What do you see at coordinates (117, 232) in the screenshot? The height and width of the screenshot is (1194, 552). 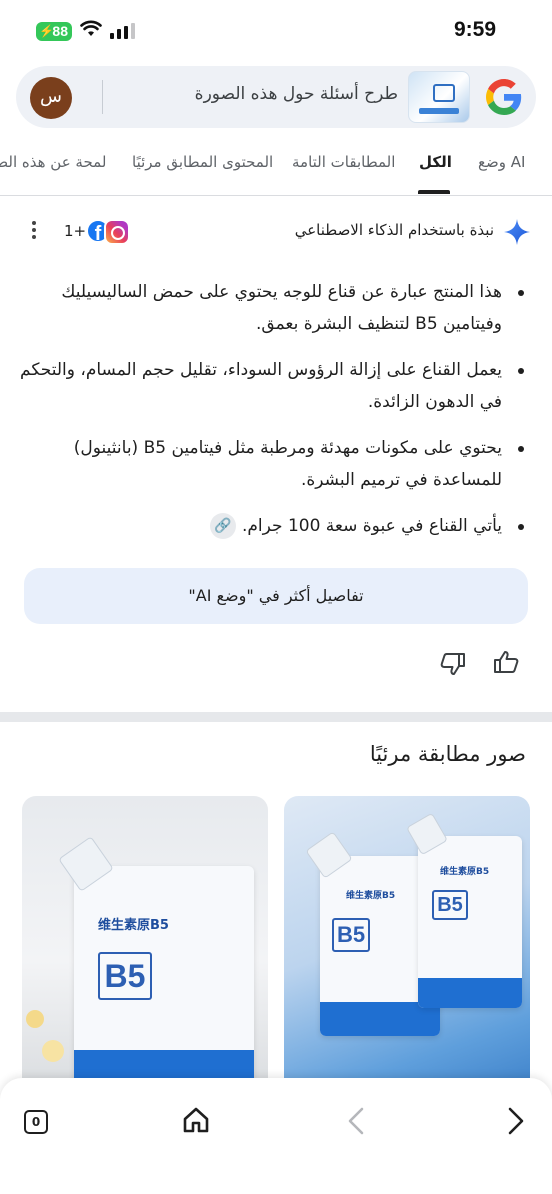 I see `instagram-icon` at bounding box center [117, 232].